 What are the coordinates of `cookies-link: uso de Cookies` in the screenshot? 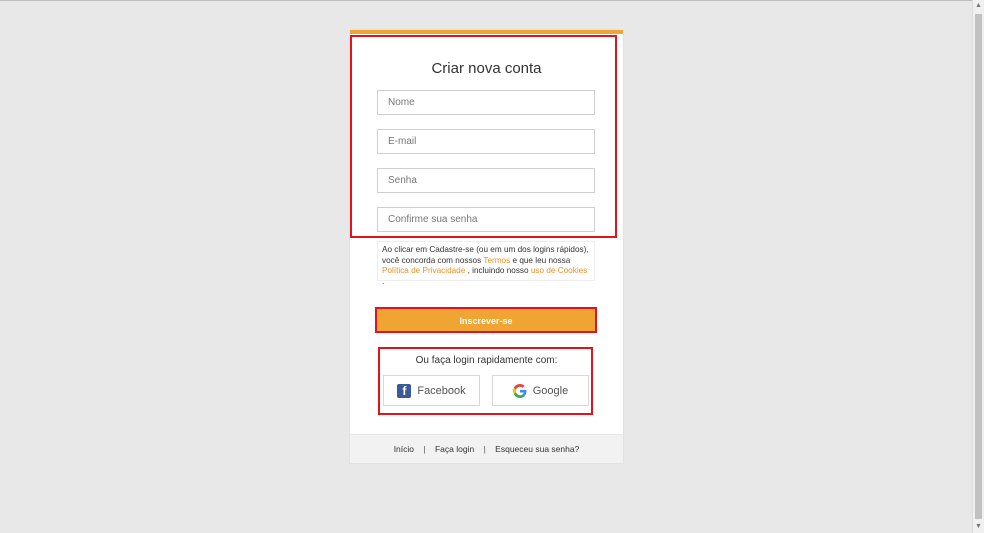 It's located at (559, 270).